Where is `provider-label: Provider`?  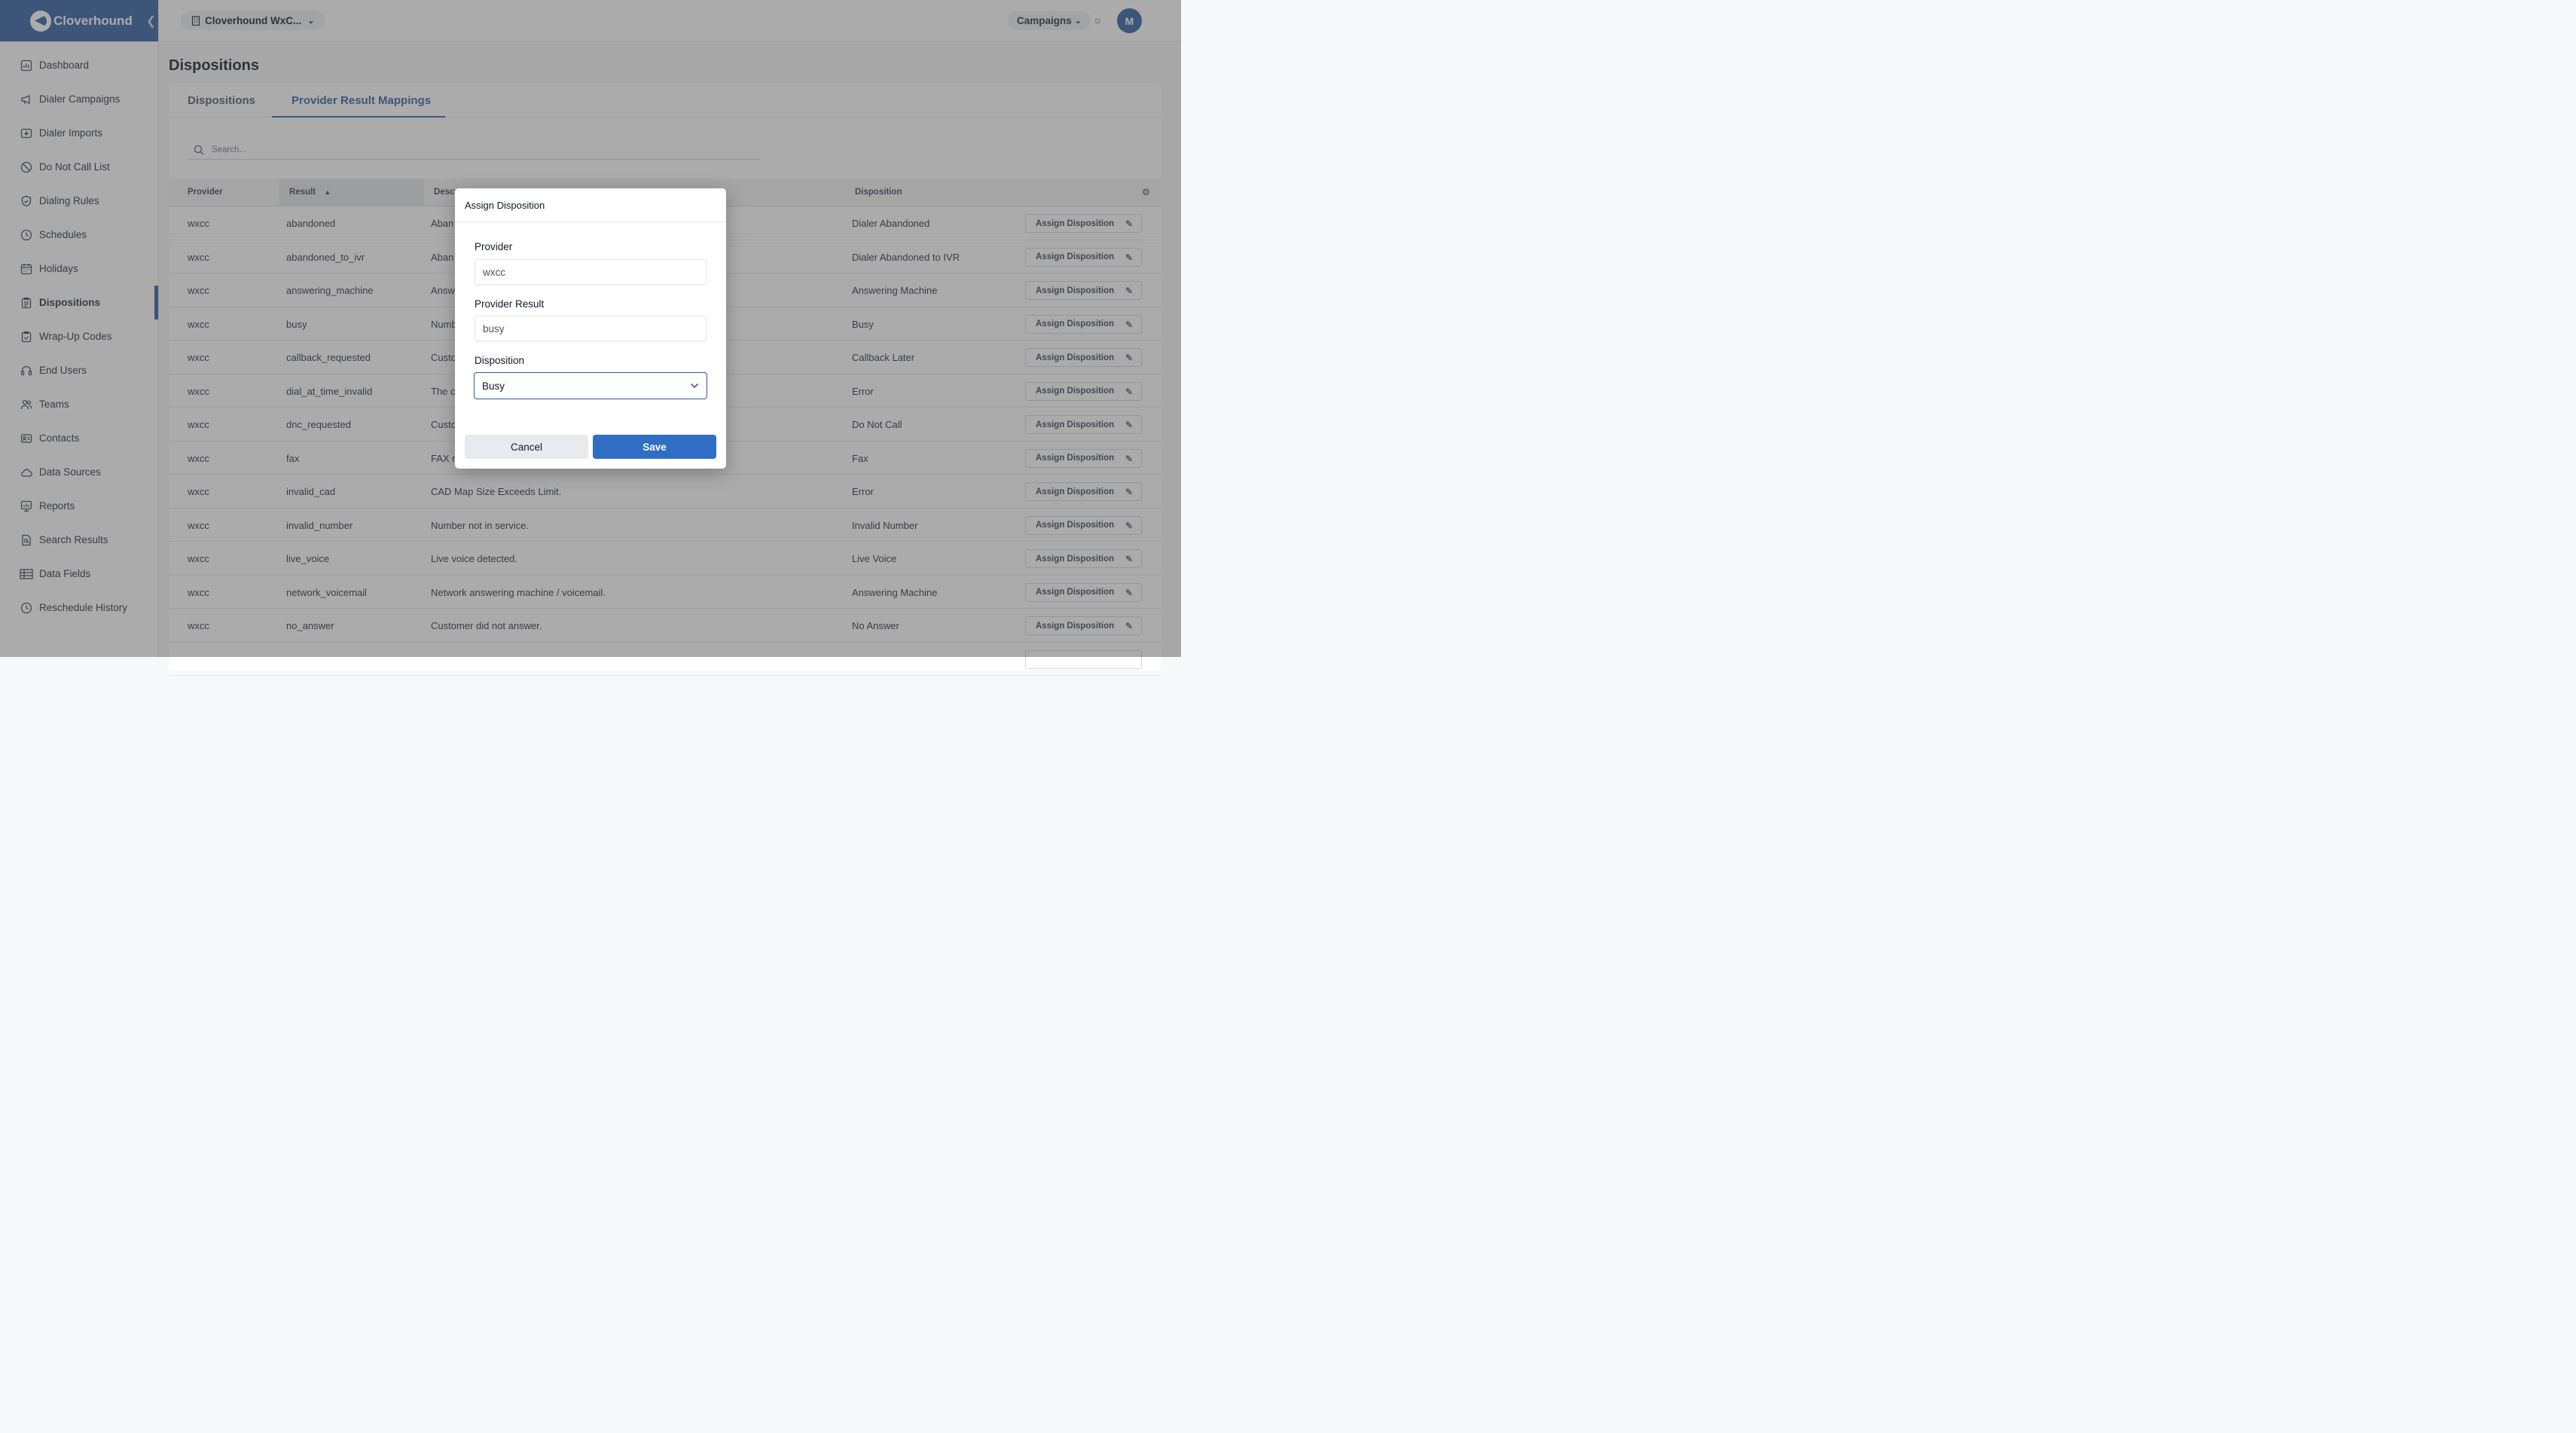
provider-label: Provider is located at coordinates (494, 246).